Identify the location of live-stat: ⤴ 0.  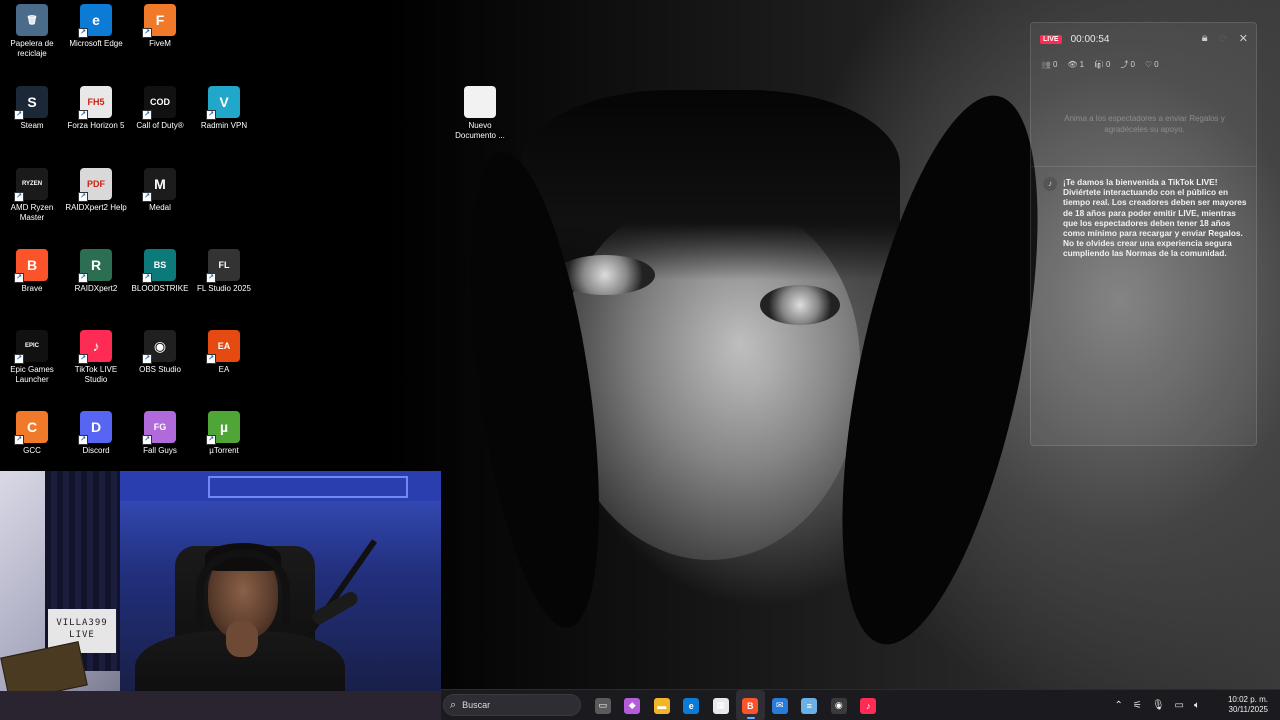
(1127, 64).